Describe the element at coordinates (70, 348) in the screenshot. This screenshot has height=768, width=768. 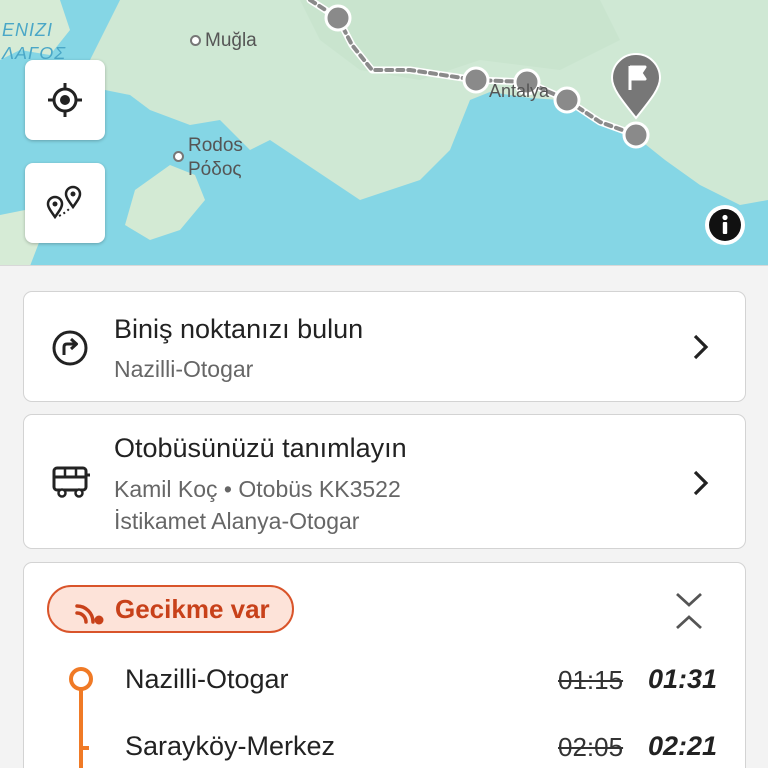
I see `turn-right-icon` at that location.